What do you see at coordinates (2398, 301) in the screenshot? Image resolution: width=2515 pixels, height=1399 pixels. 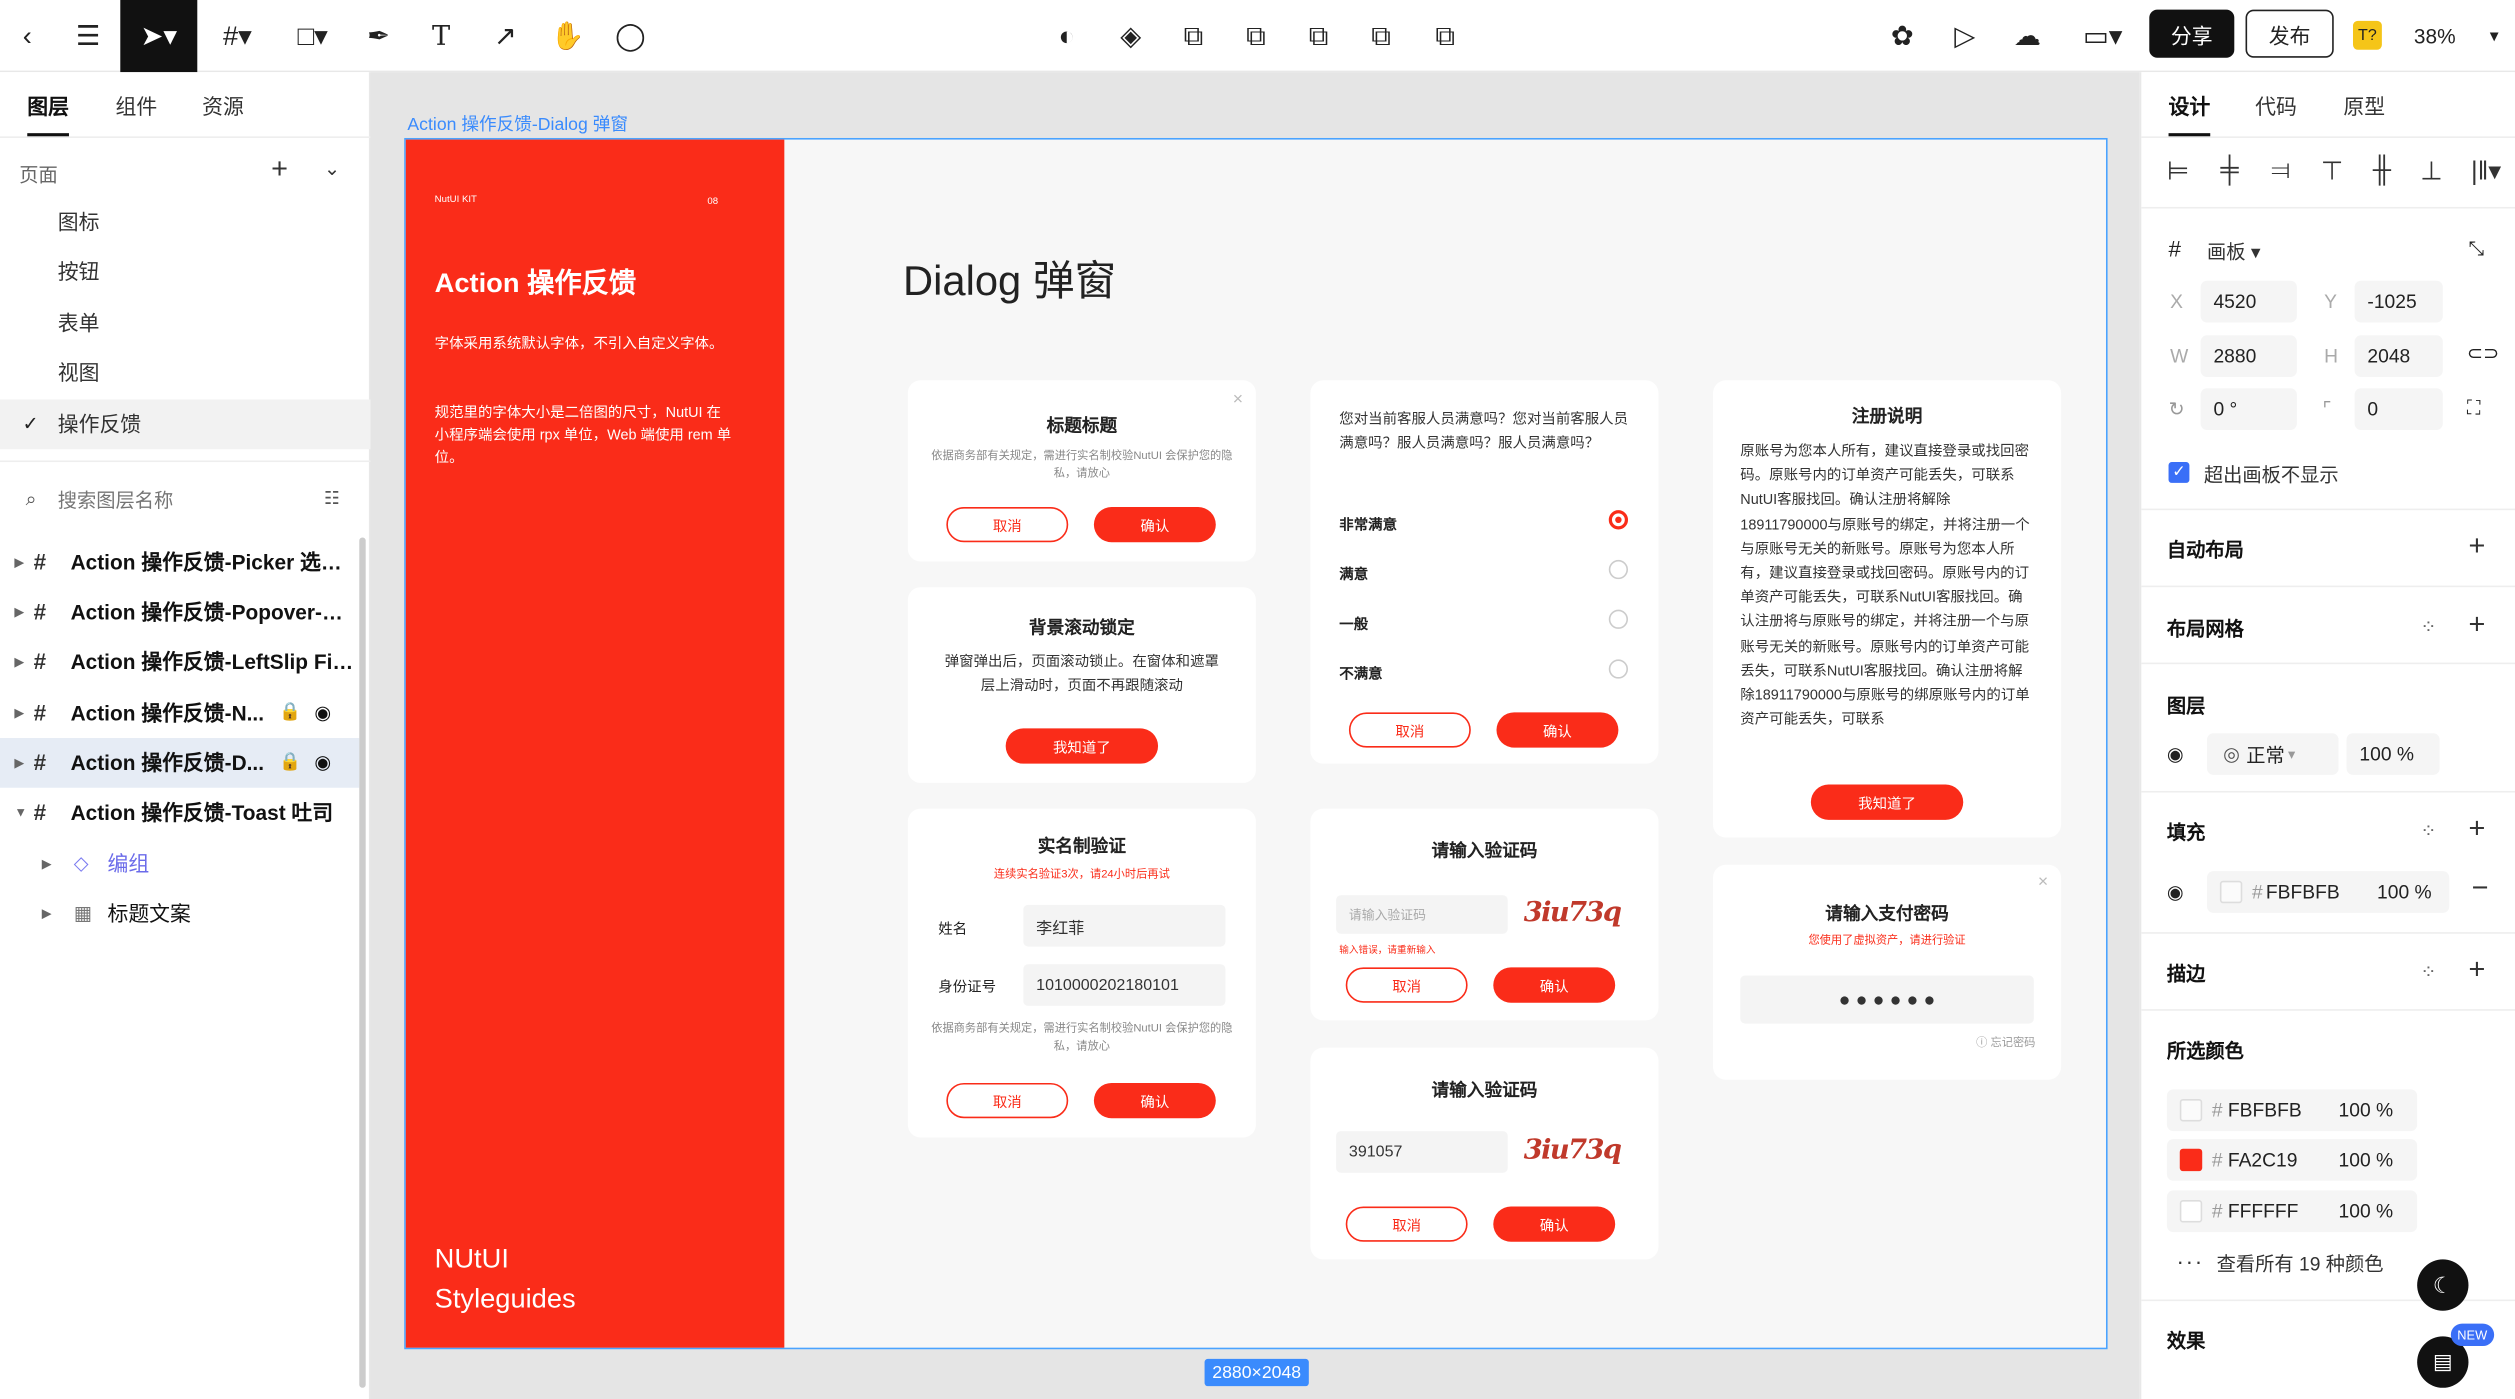 I see `y-input: -1025` at bounding box center [2398, 301].